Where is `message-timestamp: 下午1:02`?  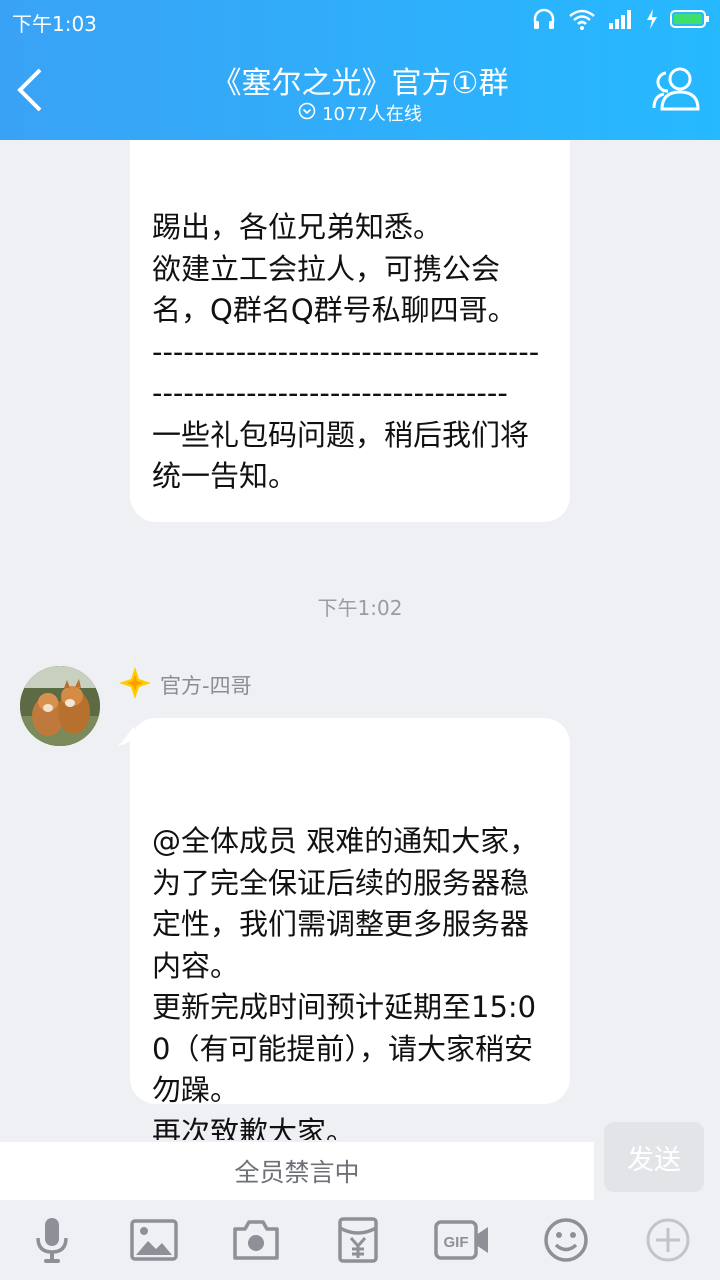 message-timestamp: 下午1:02 is located at coordinates (360, 608).